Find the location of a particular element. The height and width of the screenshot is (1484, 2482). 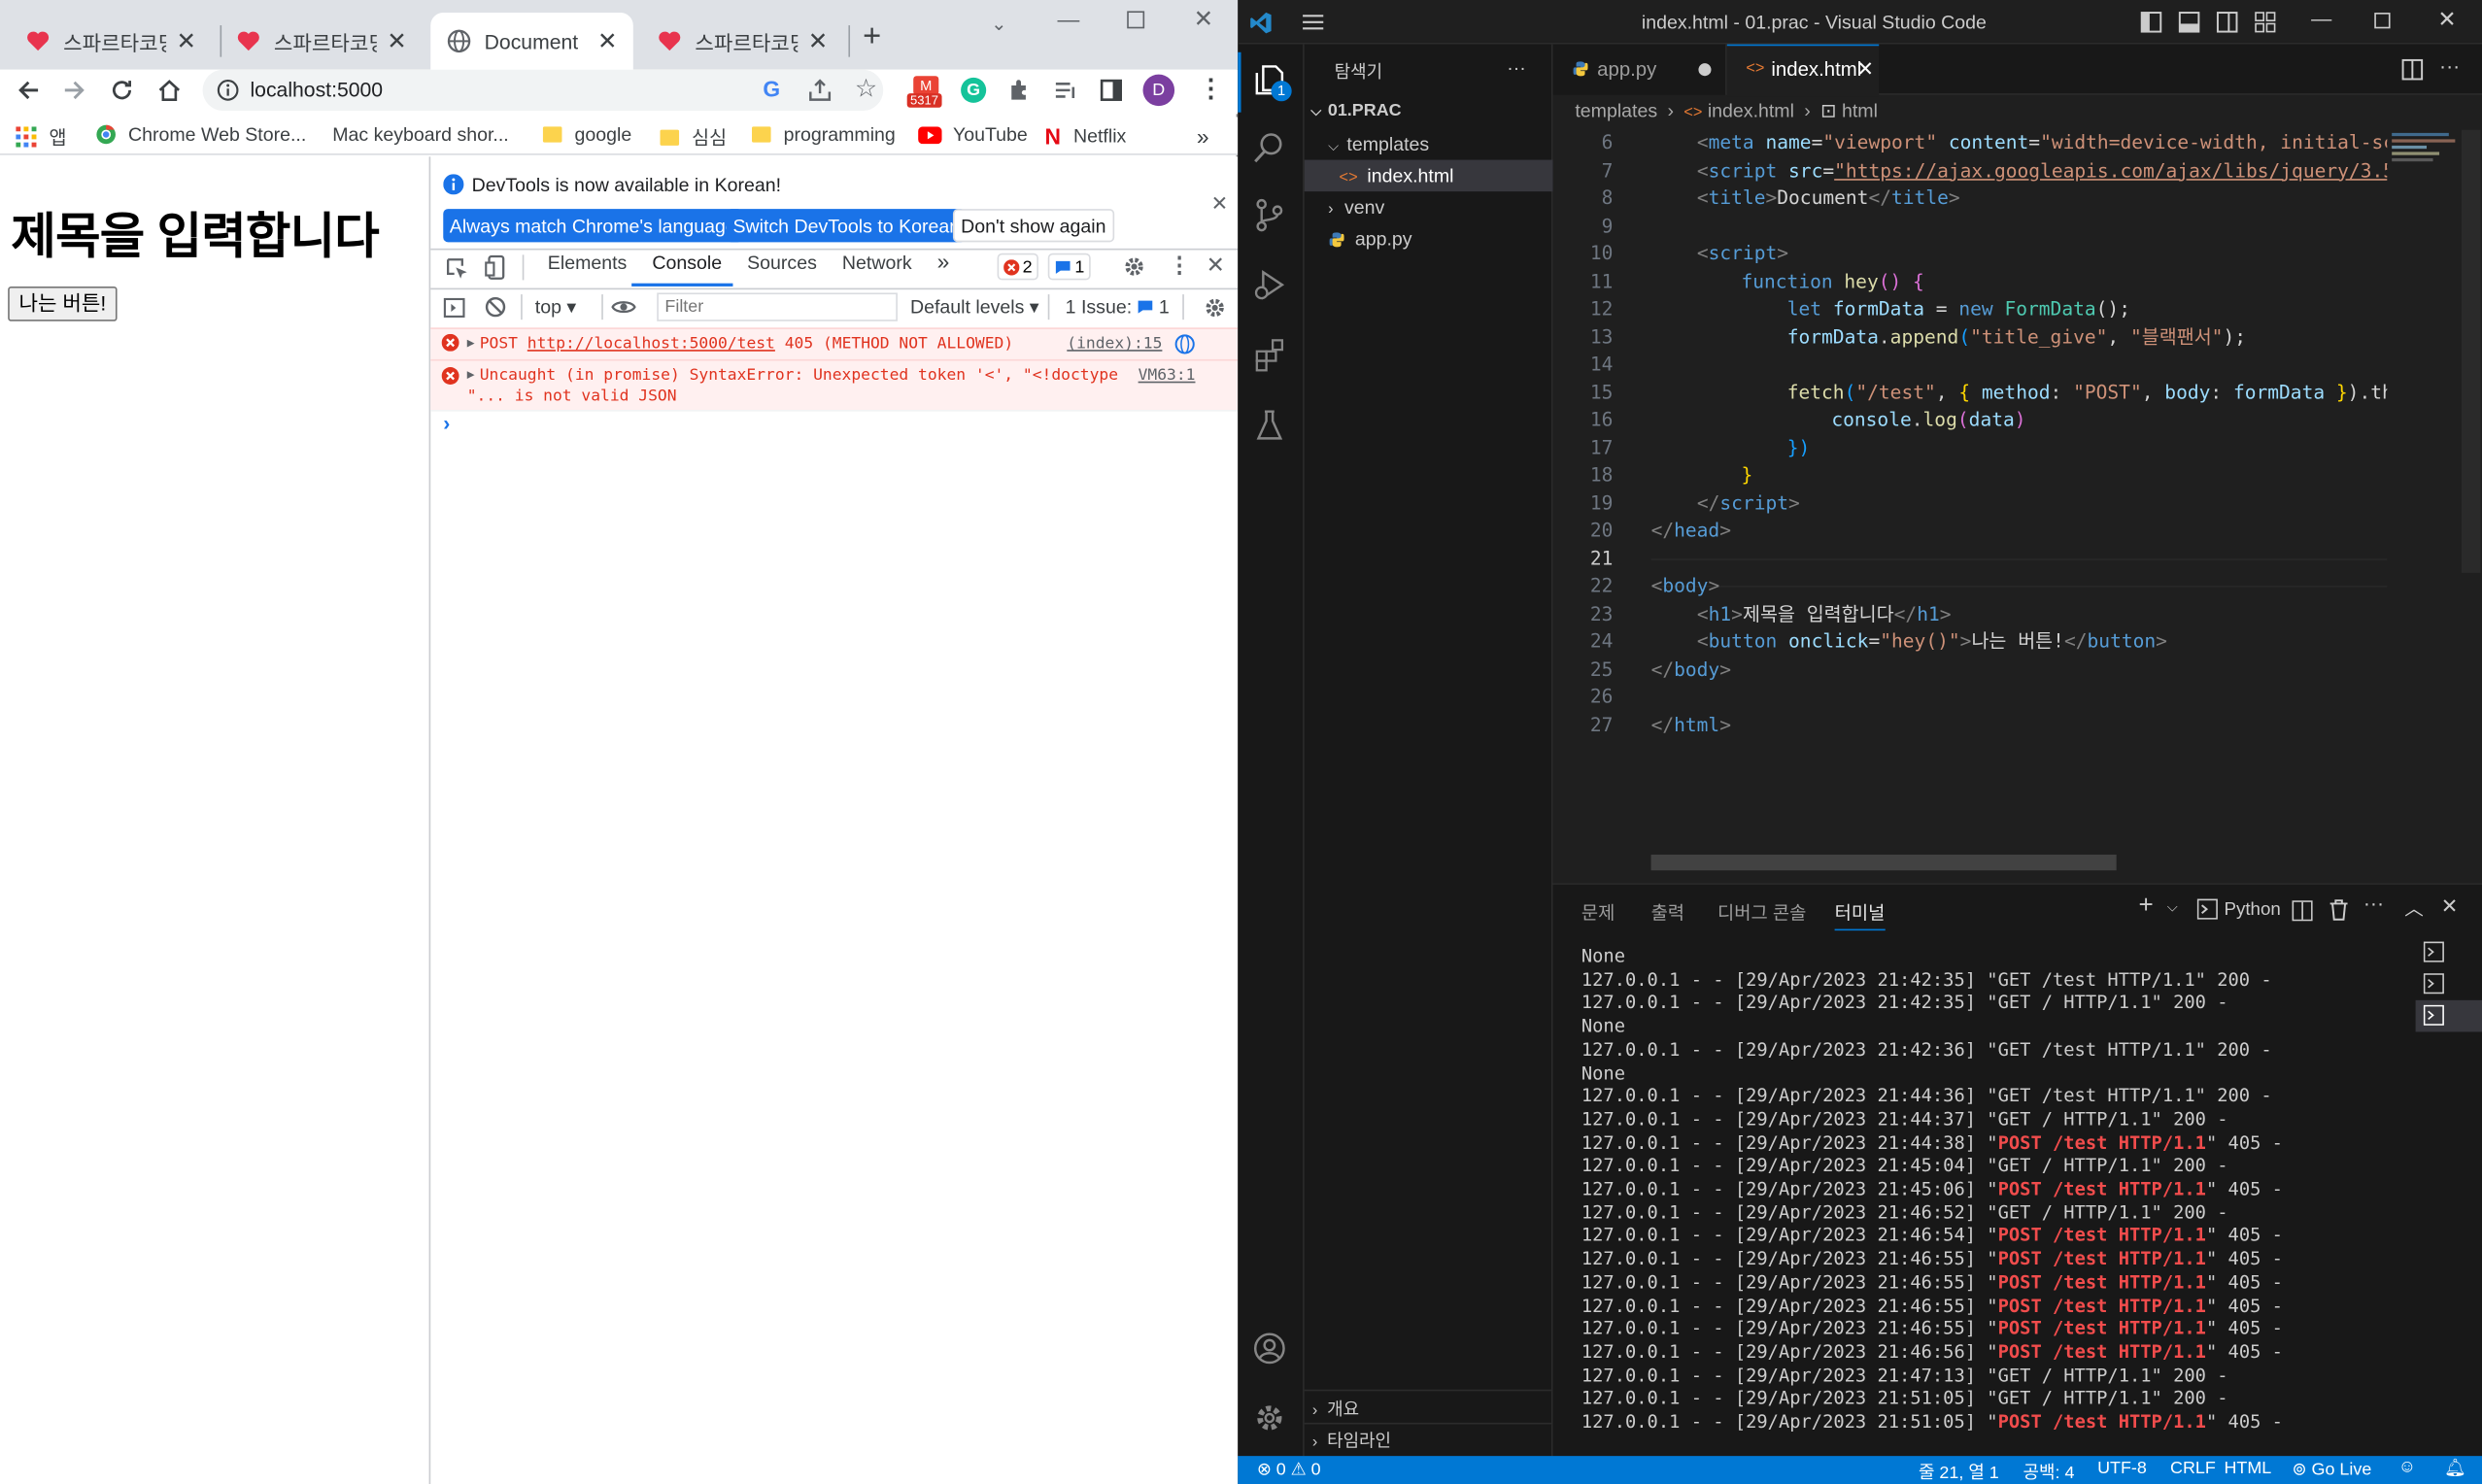

bookmark-simsim: 심심 is located at coordinates (693, 137).